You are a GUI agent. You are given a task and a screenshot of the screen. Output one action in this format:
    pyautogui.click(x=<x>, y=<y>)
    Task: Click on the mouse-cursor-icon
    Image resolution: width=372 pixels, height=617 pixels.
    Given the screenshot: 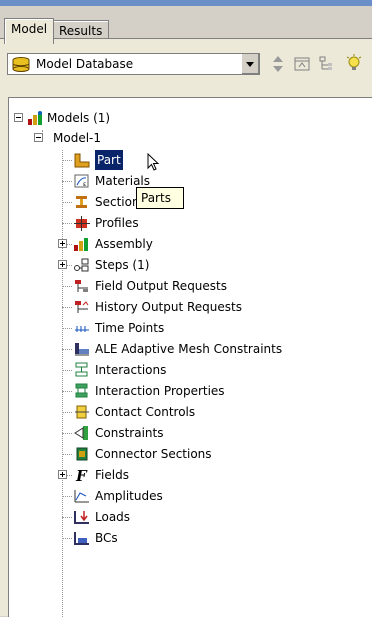 What is the action you would take?
    pyautogui.click(x=153, y=162)
    